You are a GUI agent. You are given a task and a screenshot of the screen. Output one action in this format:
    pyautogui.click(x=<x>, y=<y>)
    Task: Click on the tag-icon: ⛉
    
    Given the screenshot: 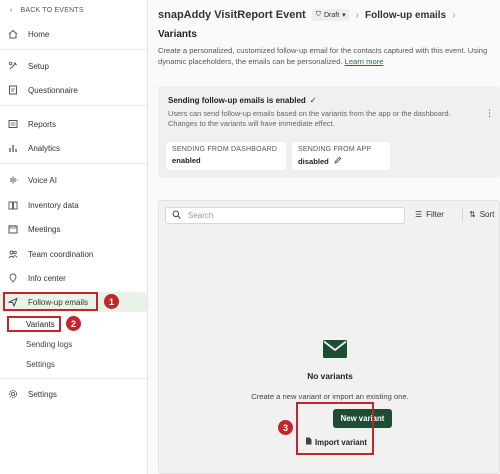 What is the action you would take?
    pyautogui.click(x=318, y=14)
    